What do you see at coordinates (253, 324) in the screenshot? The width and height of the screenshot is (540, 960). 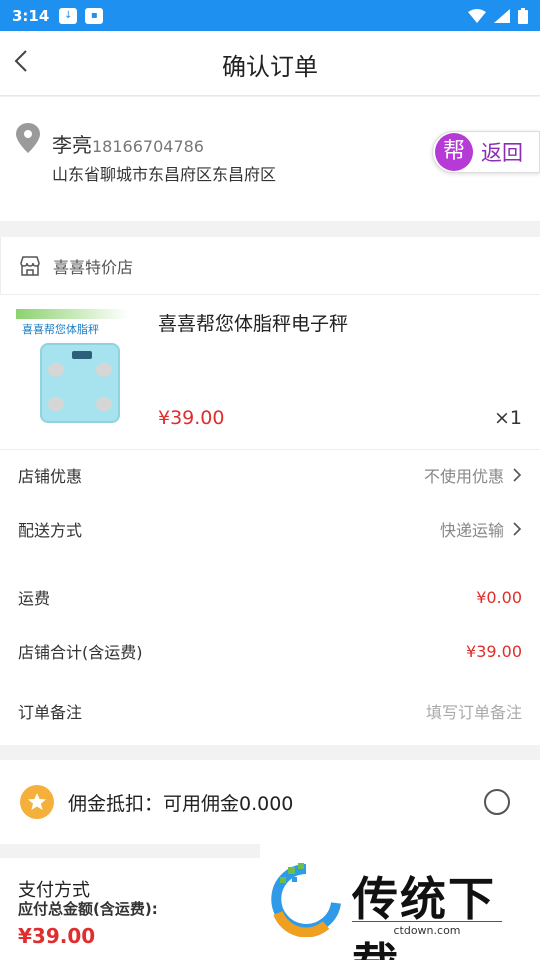 I see `product-name: 喜喜帮您体脂秤电子秤` at bounding box center [253, 324].